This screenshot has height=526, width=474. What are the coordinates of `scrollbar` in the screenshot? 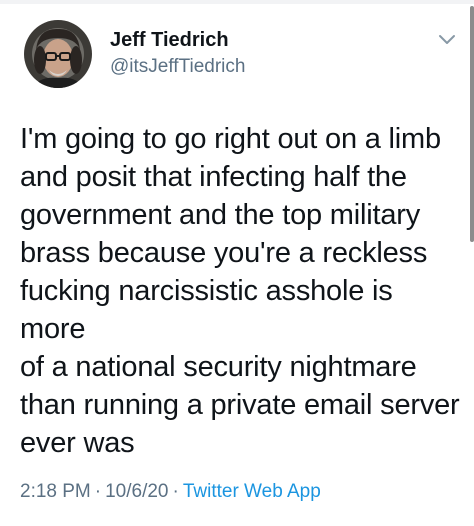 It's located at (472, 124).